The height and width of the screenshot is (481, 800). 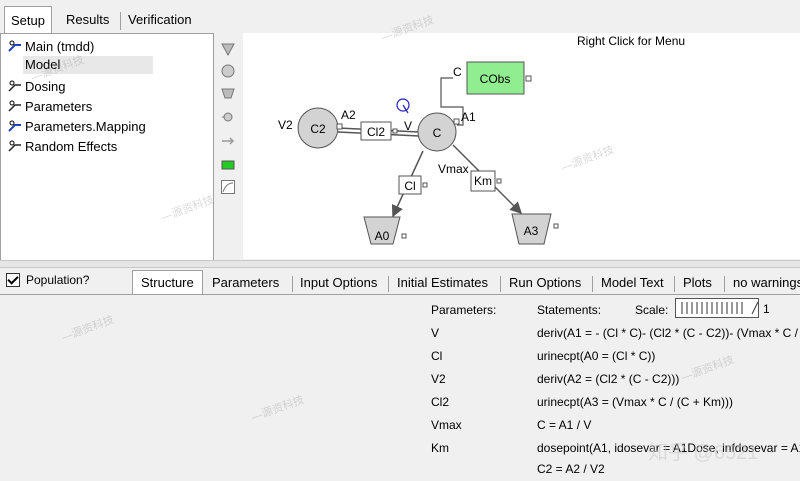 What do you see at coordinates (446, 425) in the screenshot?
I see `param-vmax: Vmax` at bounding box center [446, 425].